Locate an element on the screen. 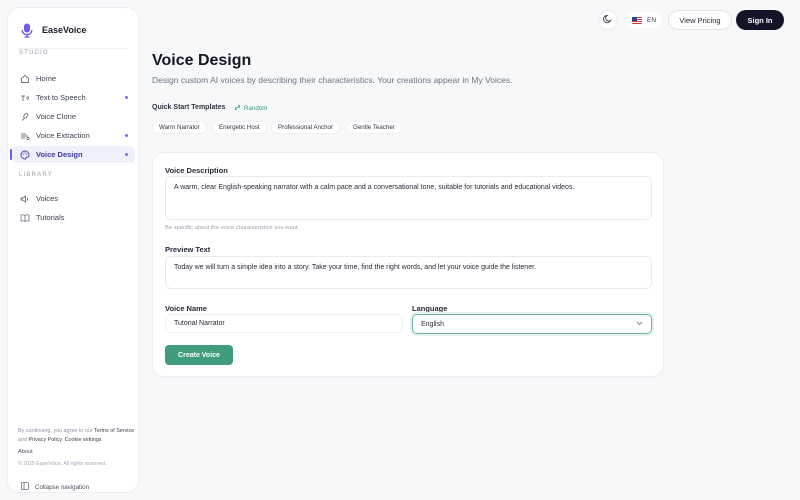 The width and height of the screenshot is (800, 500). language-code: EN is located at coordinates (652, 20).